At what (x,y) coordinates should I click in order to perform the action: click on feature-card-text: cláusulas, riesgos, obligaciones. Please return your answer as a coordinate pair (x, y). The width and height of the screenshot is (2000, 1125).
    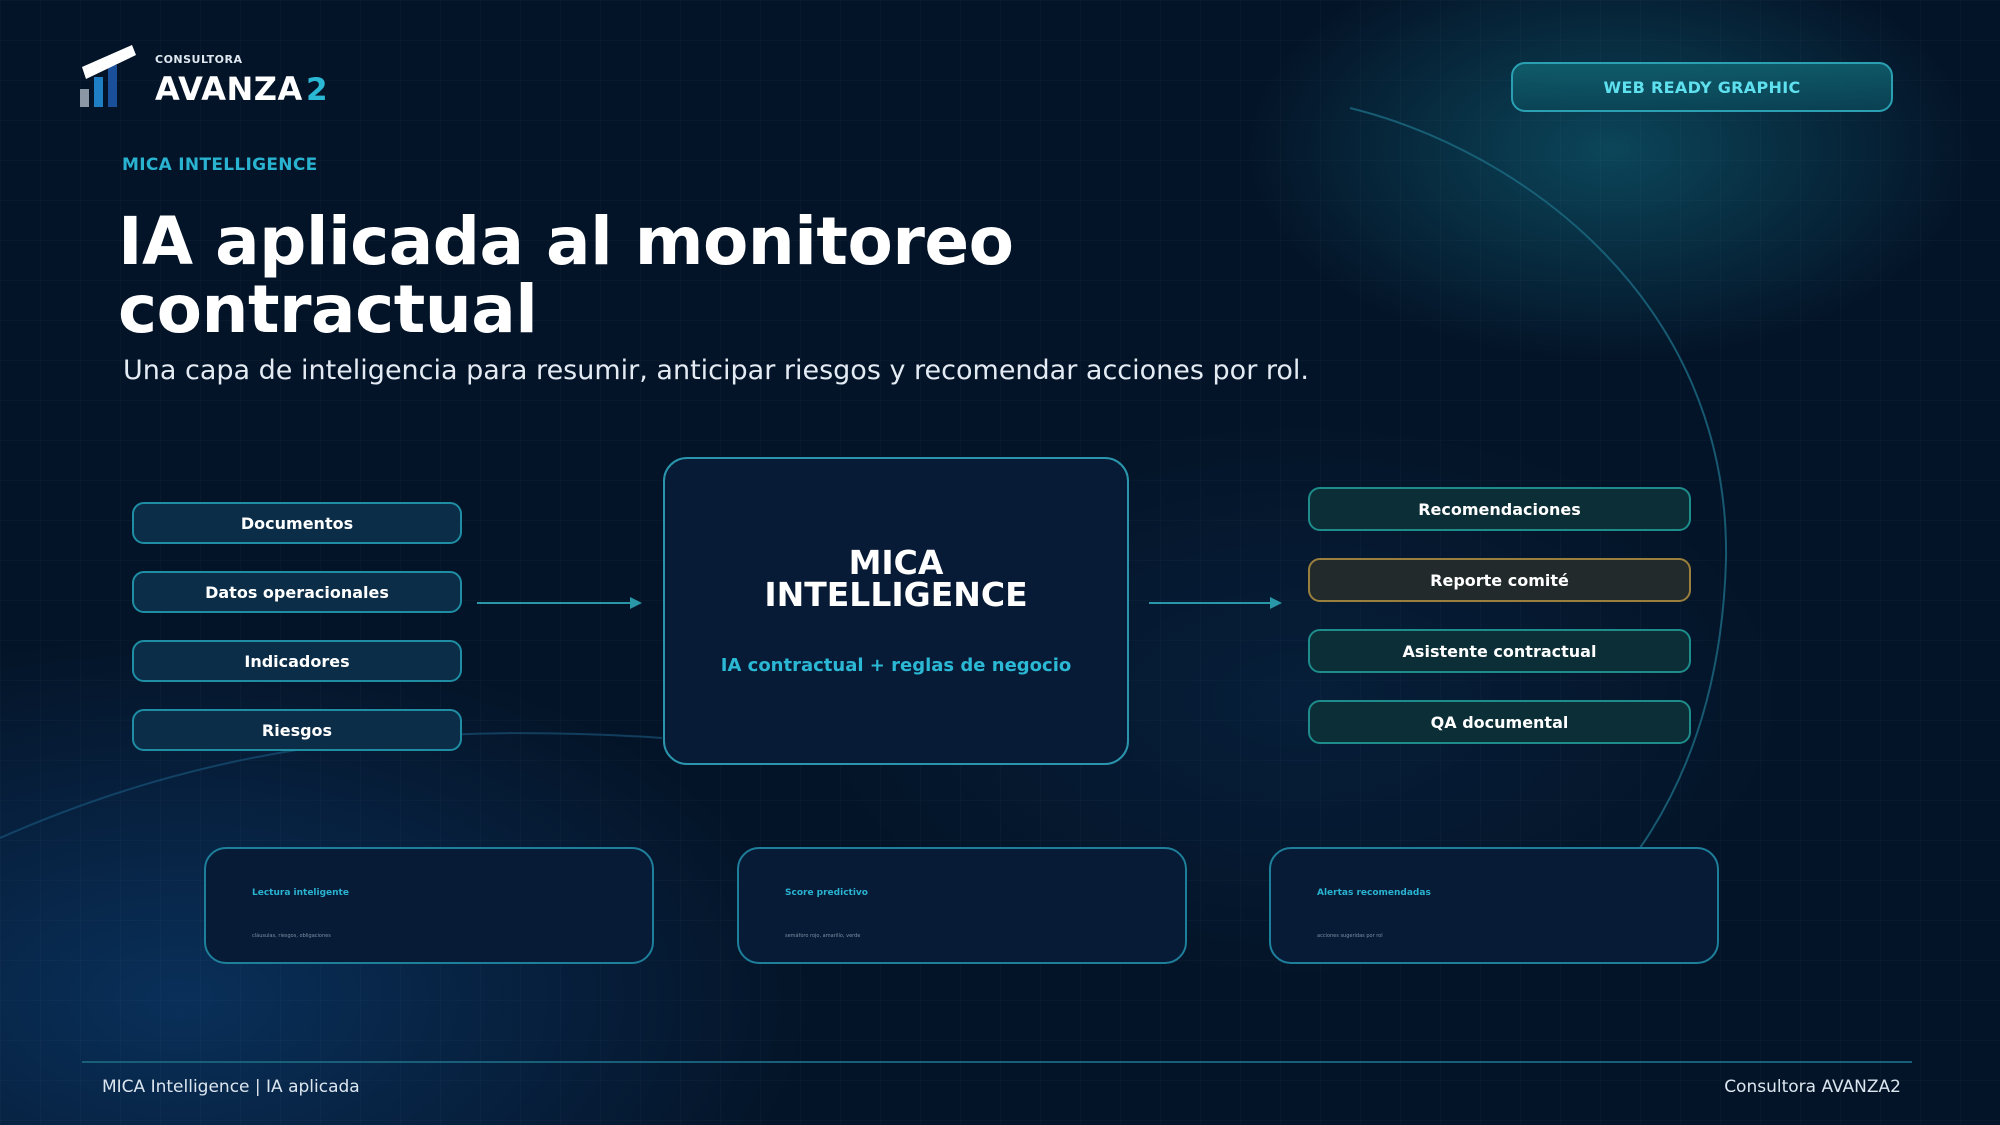
    Looking at the image, I should click on (291, 936).